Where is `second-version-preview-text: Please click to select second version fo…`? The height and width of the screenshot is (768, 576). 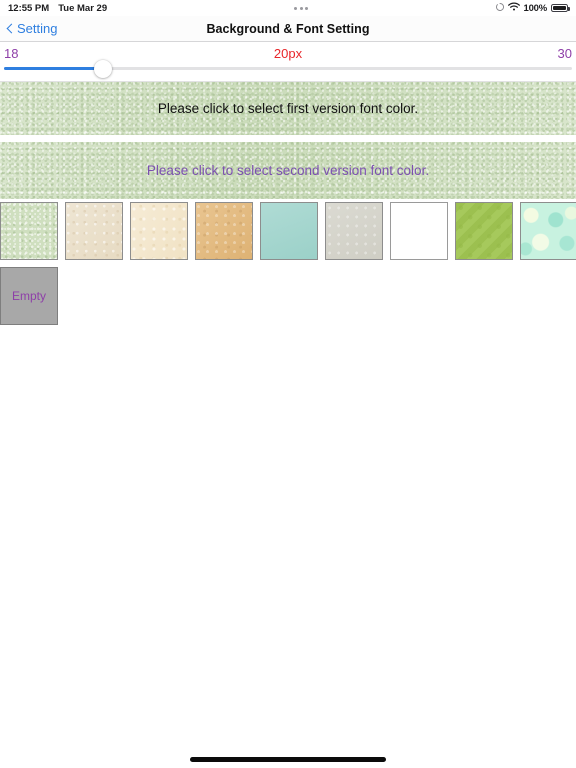
second-version-preview-text: Please click to select second version fo… is located at coordinates (288, 170).